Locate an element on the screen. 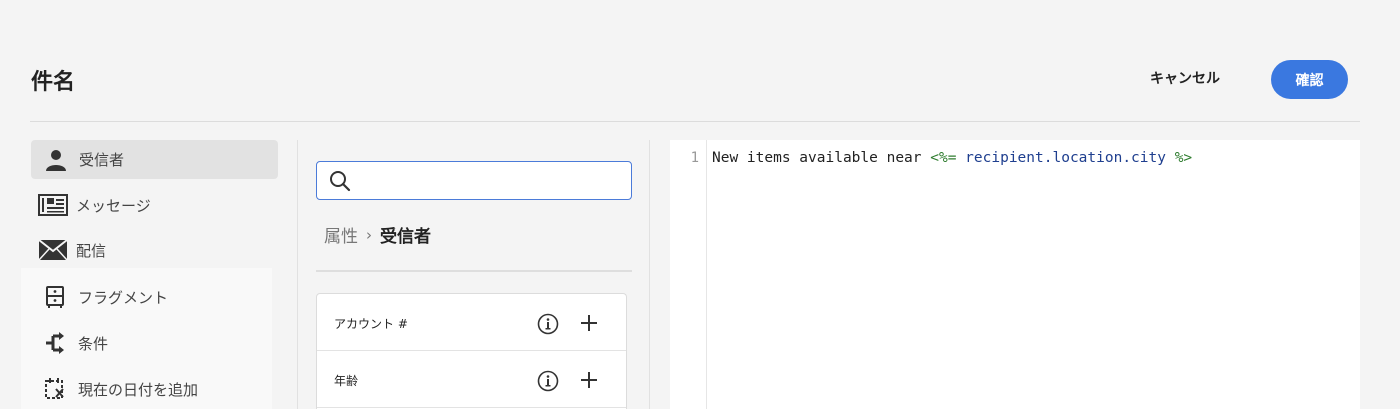 The width and height of the screenshot is (1400, 409). sidebar-item-add-current-date: 現在の日付を追加 is located at coordinates (119, 389).